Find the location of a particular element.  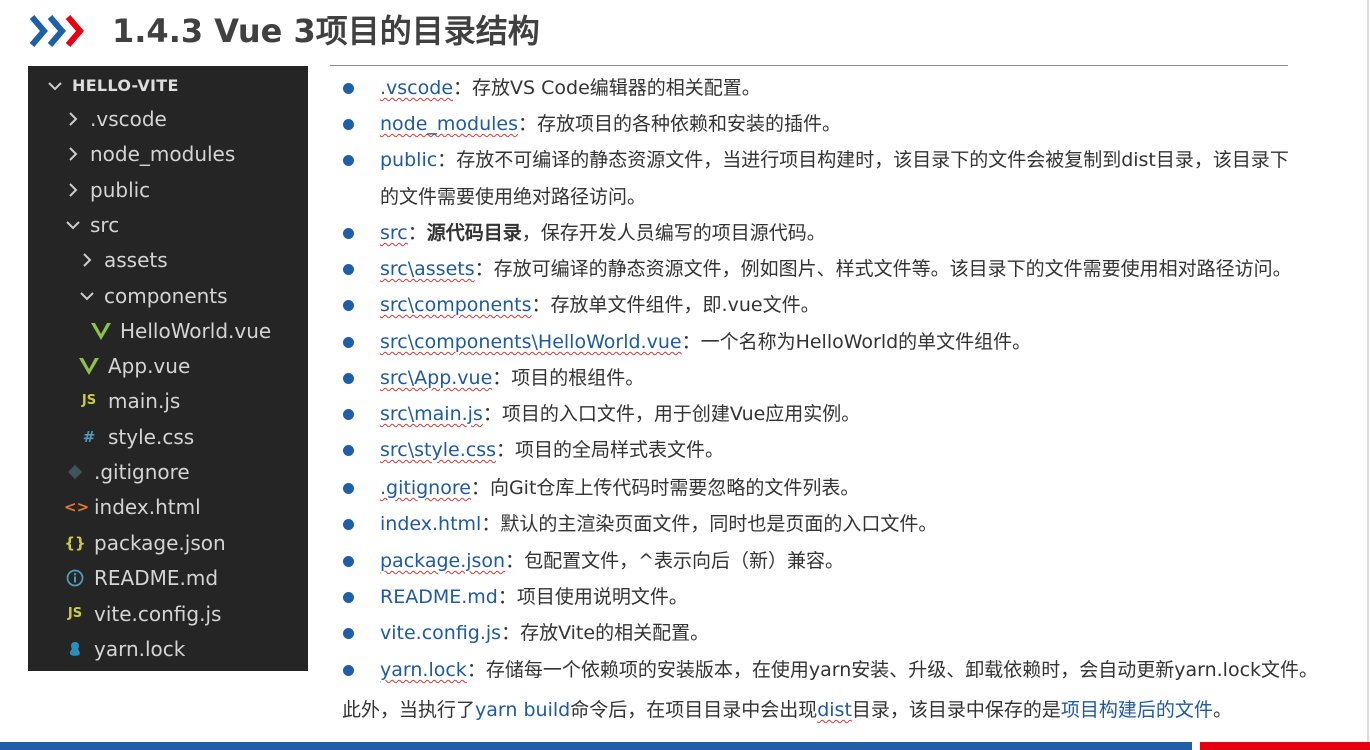

tree-item: src is located at coordinates (186, 224).